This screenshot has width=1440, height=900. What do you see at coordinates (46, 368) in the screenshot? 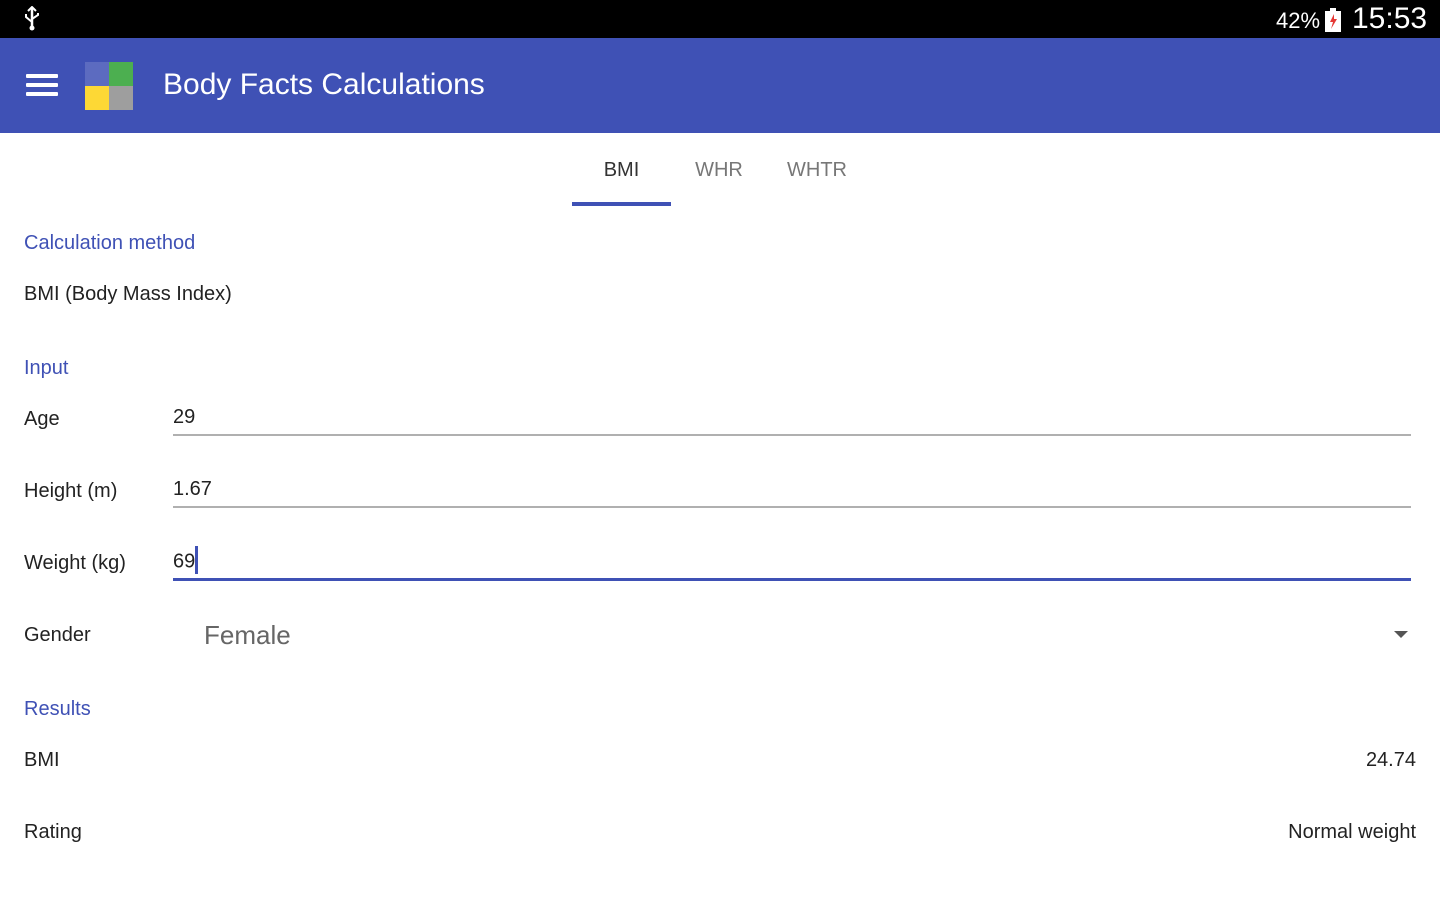
I see `input-title: Input` at bounding box center [46, 368].